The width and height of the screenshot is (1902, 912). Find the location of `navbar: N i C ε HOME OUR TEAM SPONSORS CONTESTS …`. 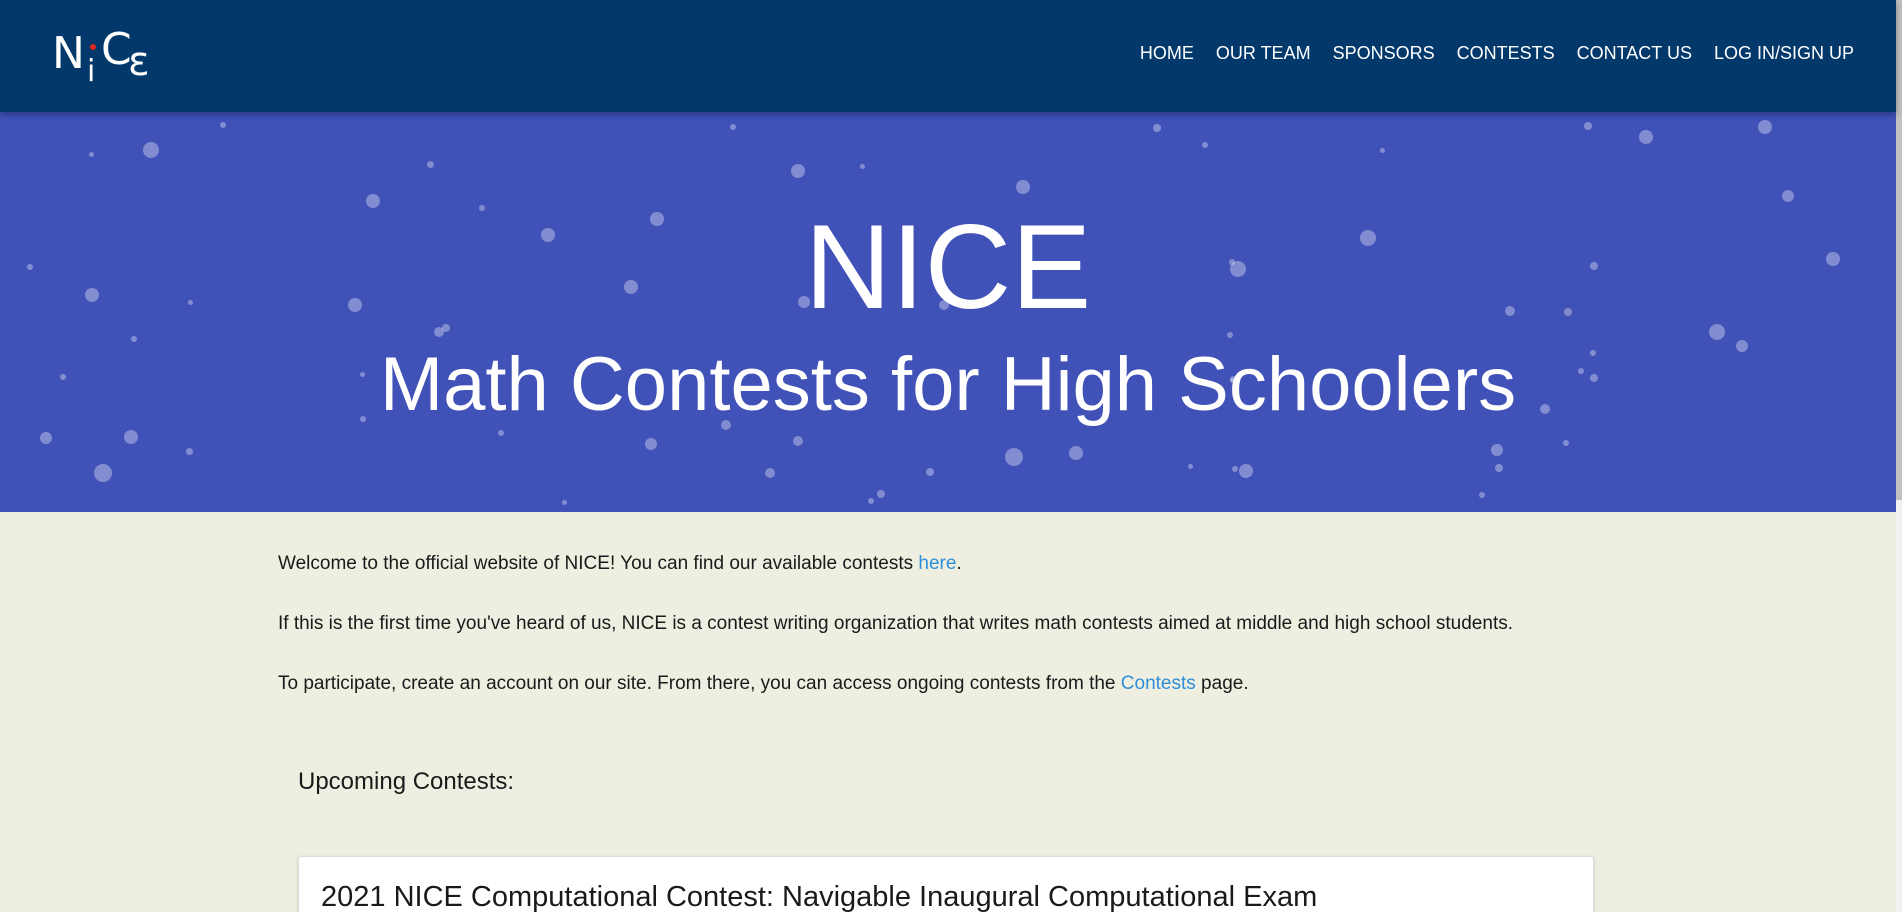

navbar: N i C ε HOME OUR TEAM SPONSORS CONTESTS … is located at coordinates (948, 56).